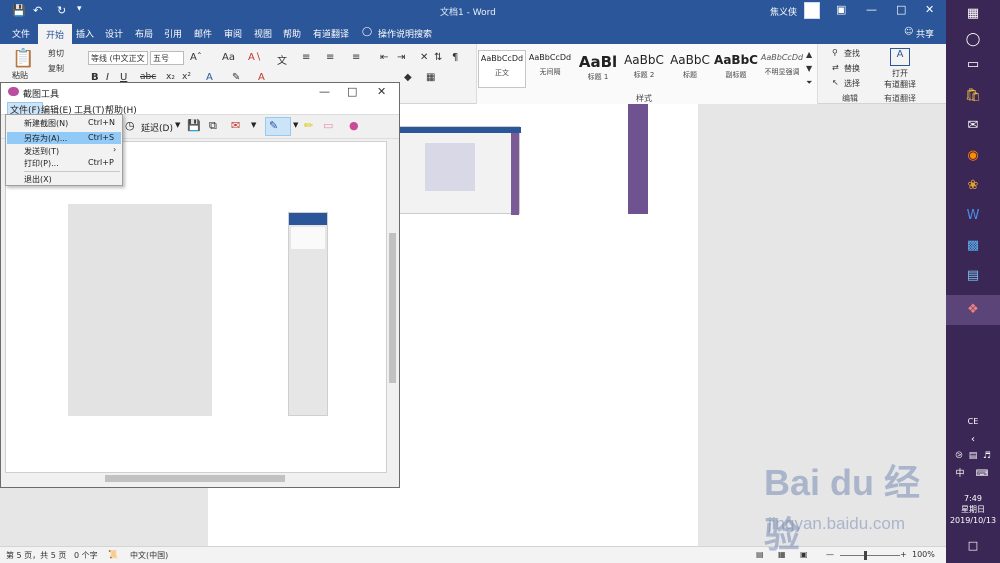 This screenshot has height=563, width=1000. What do you see at coordinates (36, 555) in the screenshot?
I see `page-count: 第 5 页，共 5 页` at bounding box center [36, 555].